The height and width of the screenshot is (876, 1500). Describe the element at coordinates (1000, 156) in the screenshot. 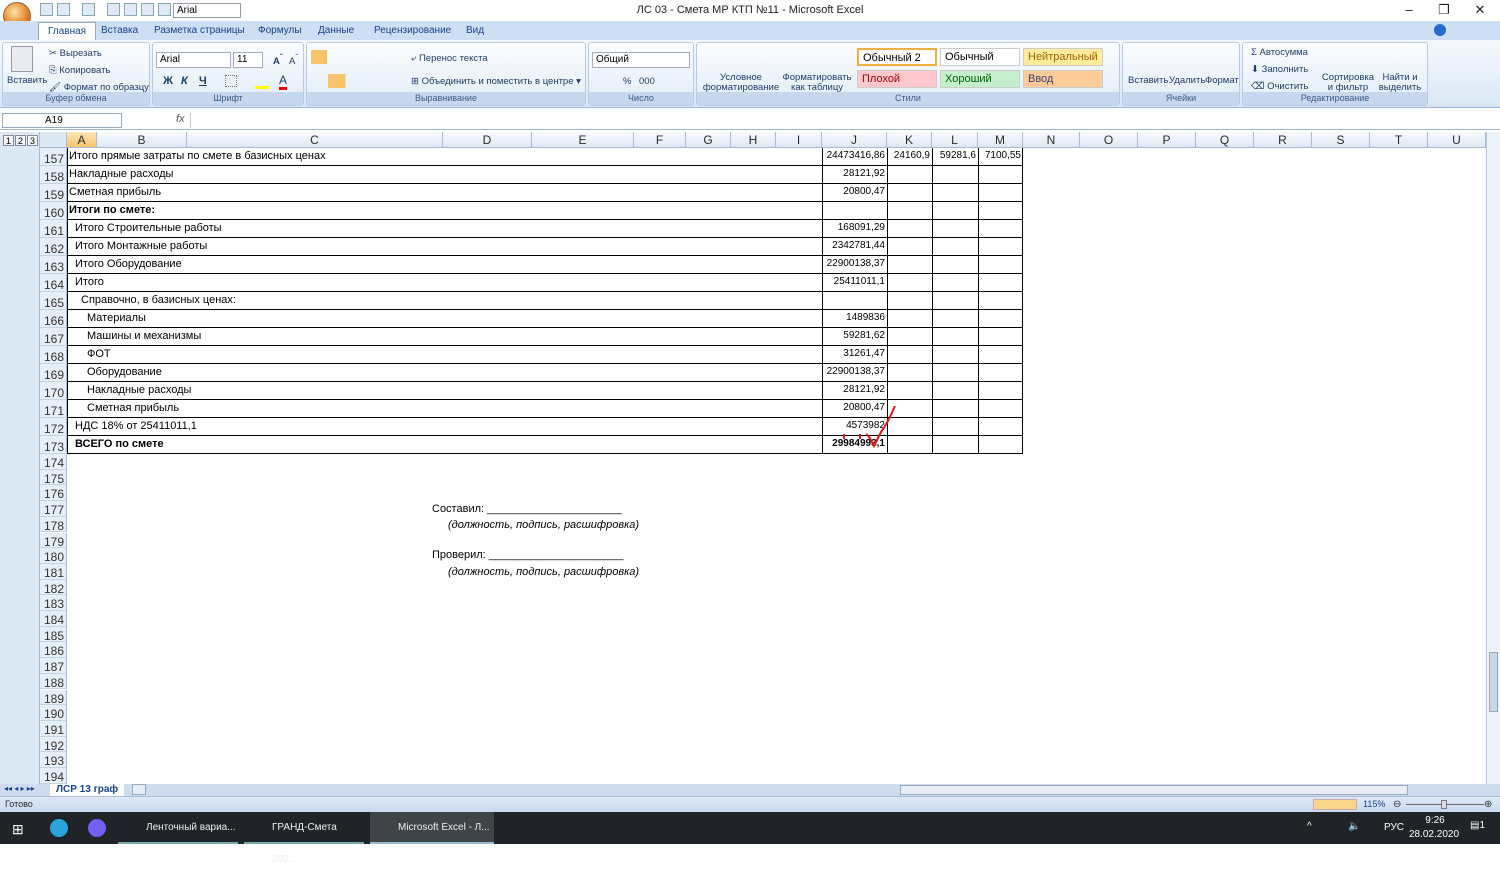

I see `cell-value-M: 7100,55` at that location.